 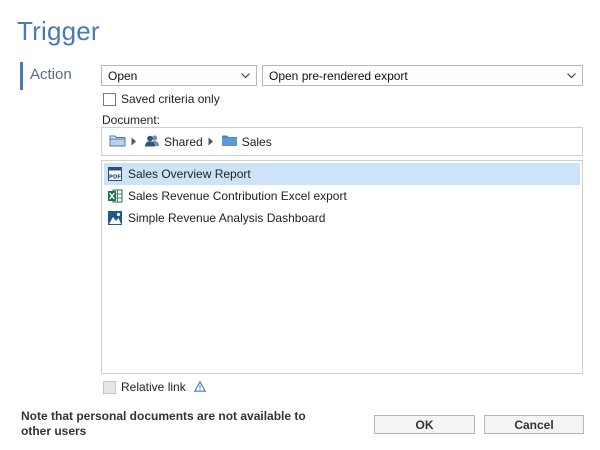 What do you see at coordinates (189, 174) in the screenshot?
I see `document-label-0: Sales Overview Report` at bounding box center [189, 174].